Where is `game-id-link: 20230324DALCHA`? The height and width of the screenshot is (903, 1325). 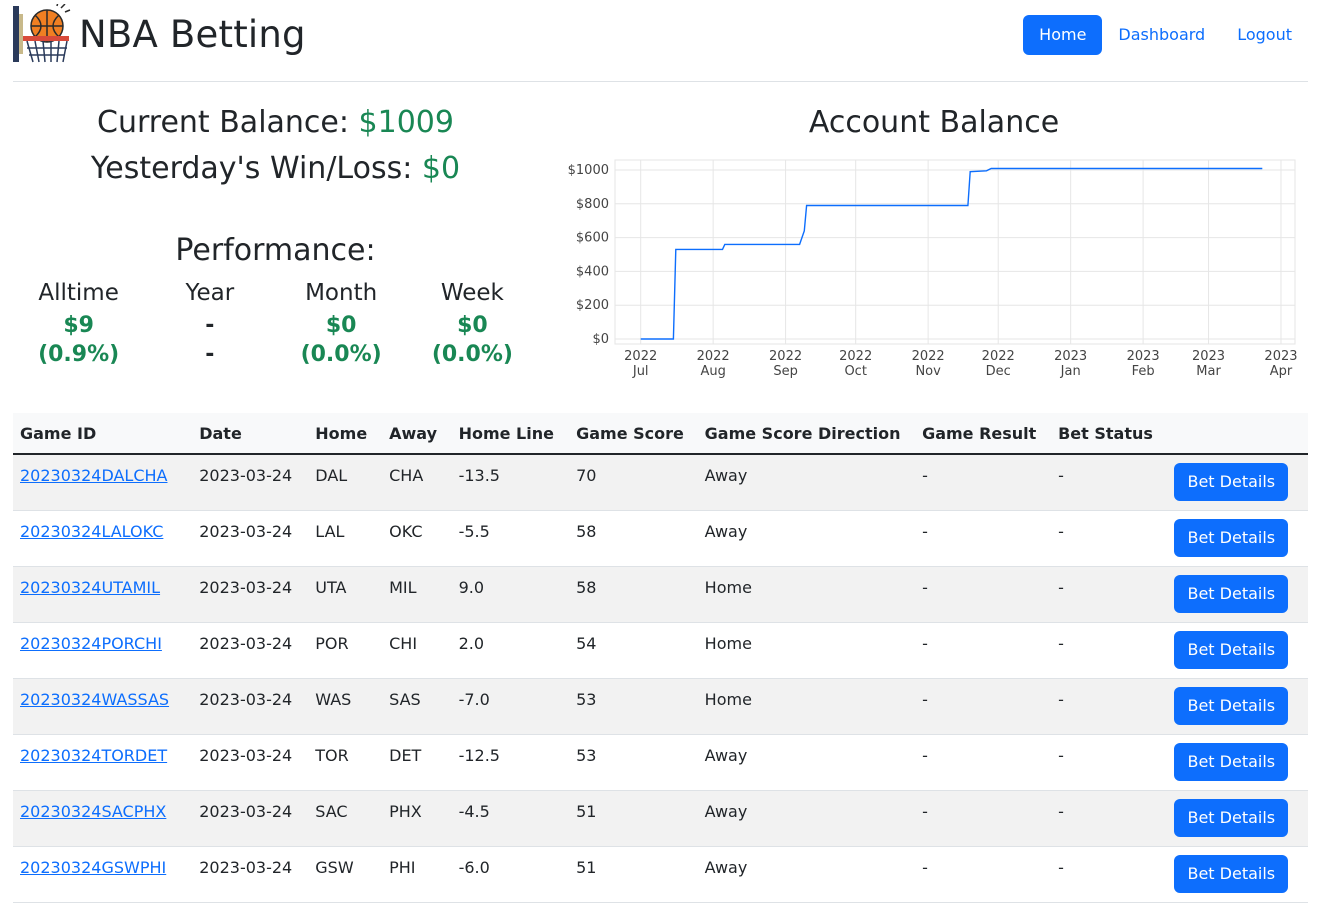
game-id-link: 20230324DALCHA is located at coordinates (93, 475).